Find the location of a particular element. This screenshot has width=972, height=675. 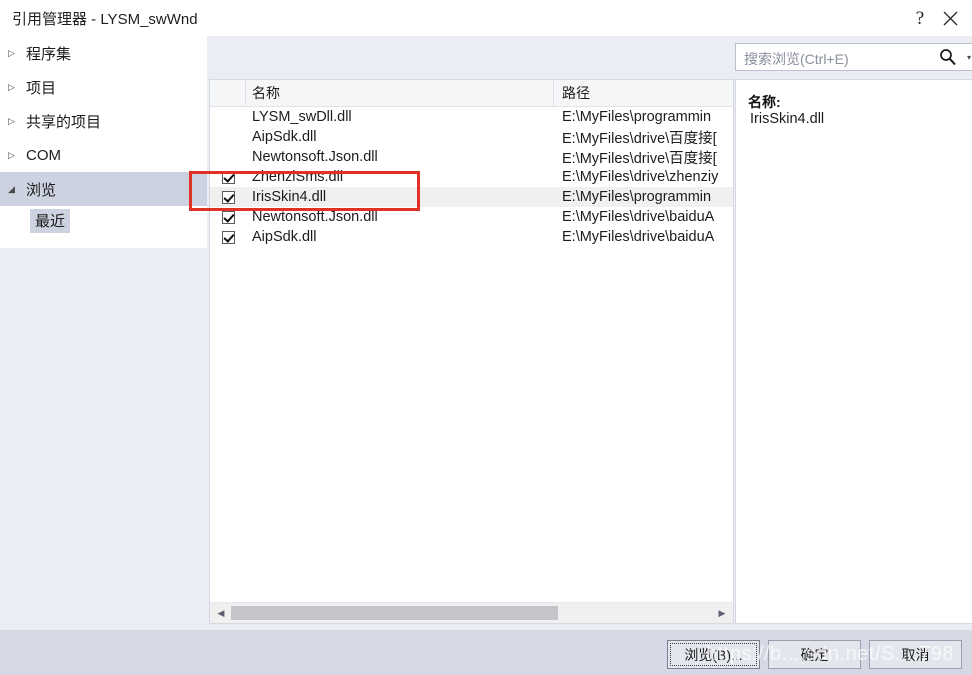

cancel-button: 取消 is located at coordinates (915, 654).